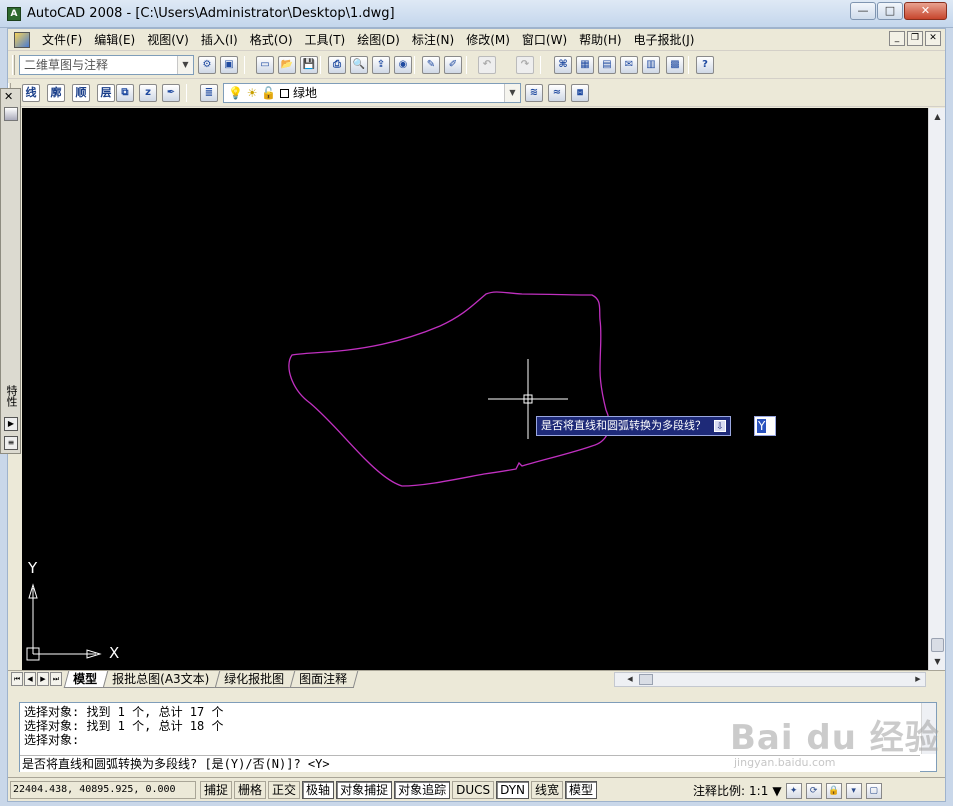  I want to click on clean-screen-icon: ▢, so click(873, 790).